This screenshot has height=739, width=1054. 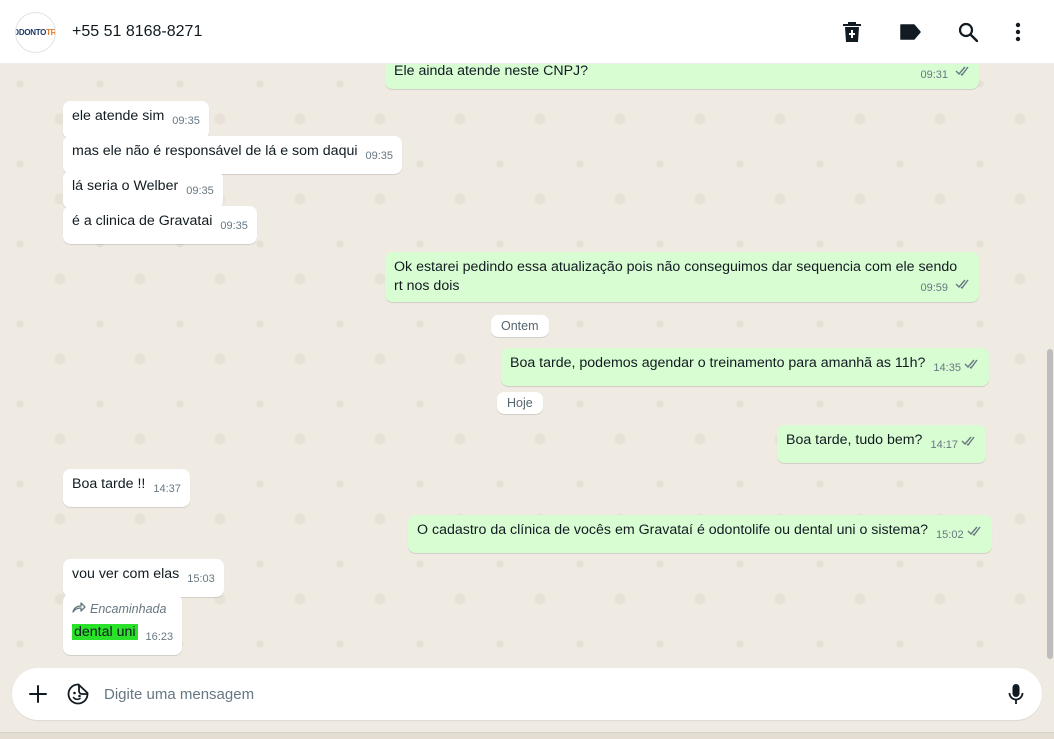 What do you see at coordinates (1018, 32) in the screenshot?
I see `menu-dots-icon` at bounding box center [1018, 32].